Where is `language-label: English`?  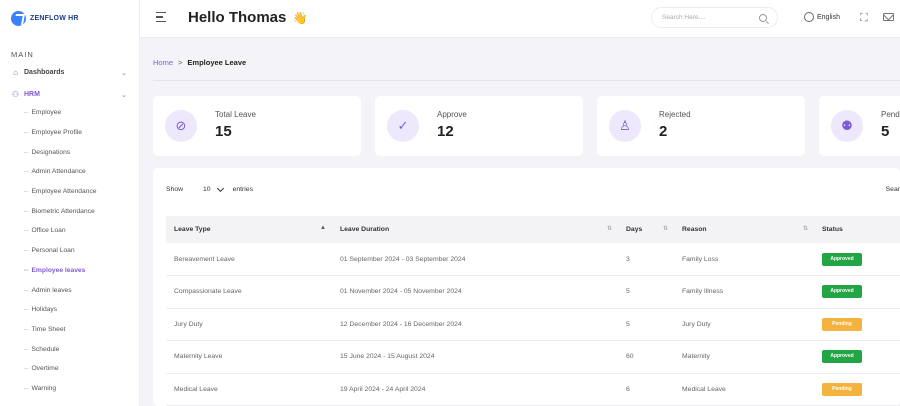 language-label: English is located at coordinates (828, 17).